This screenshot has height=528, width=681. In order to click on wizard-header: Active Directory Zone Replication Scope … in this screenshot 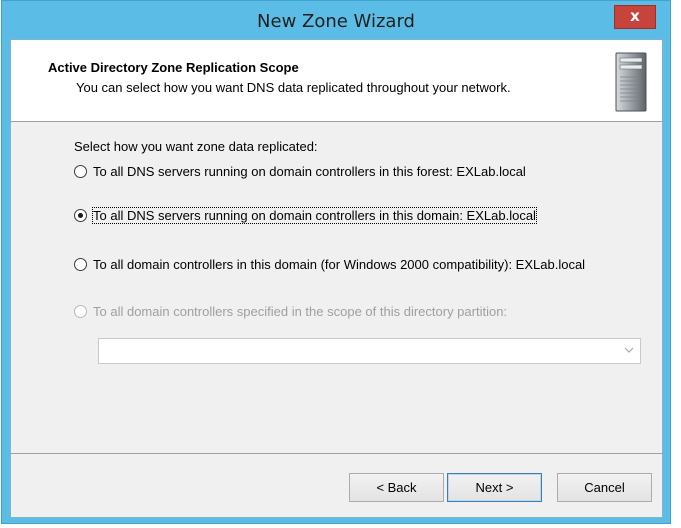, I will do `click(336, 81)`.